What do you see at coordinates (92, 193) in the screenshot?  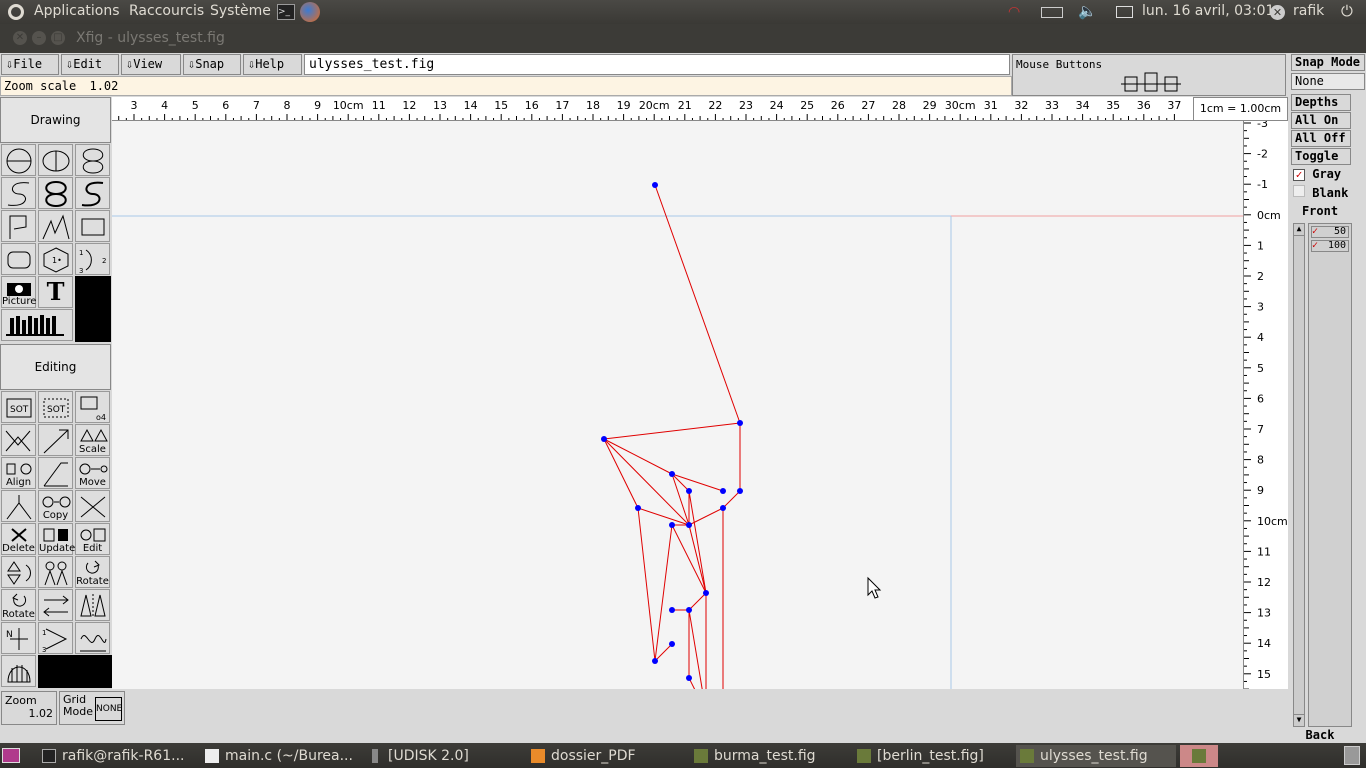 I see `open-approx-spline-tool` at bounding box center [92, 193].